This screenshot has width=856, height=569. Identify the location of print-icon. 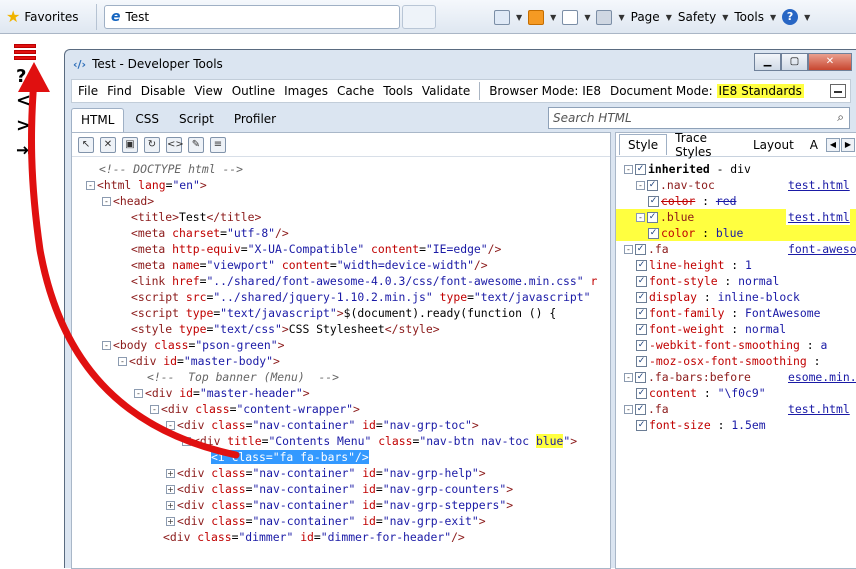
(604, 17).